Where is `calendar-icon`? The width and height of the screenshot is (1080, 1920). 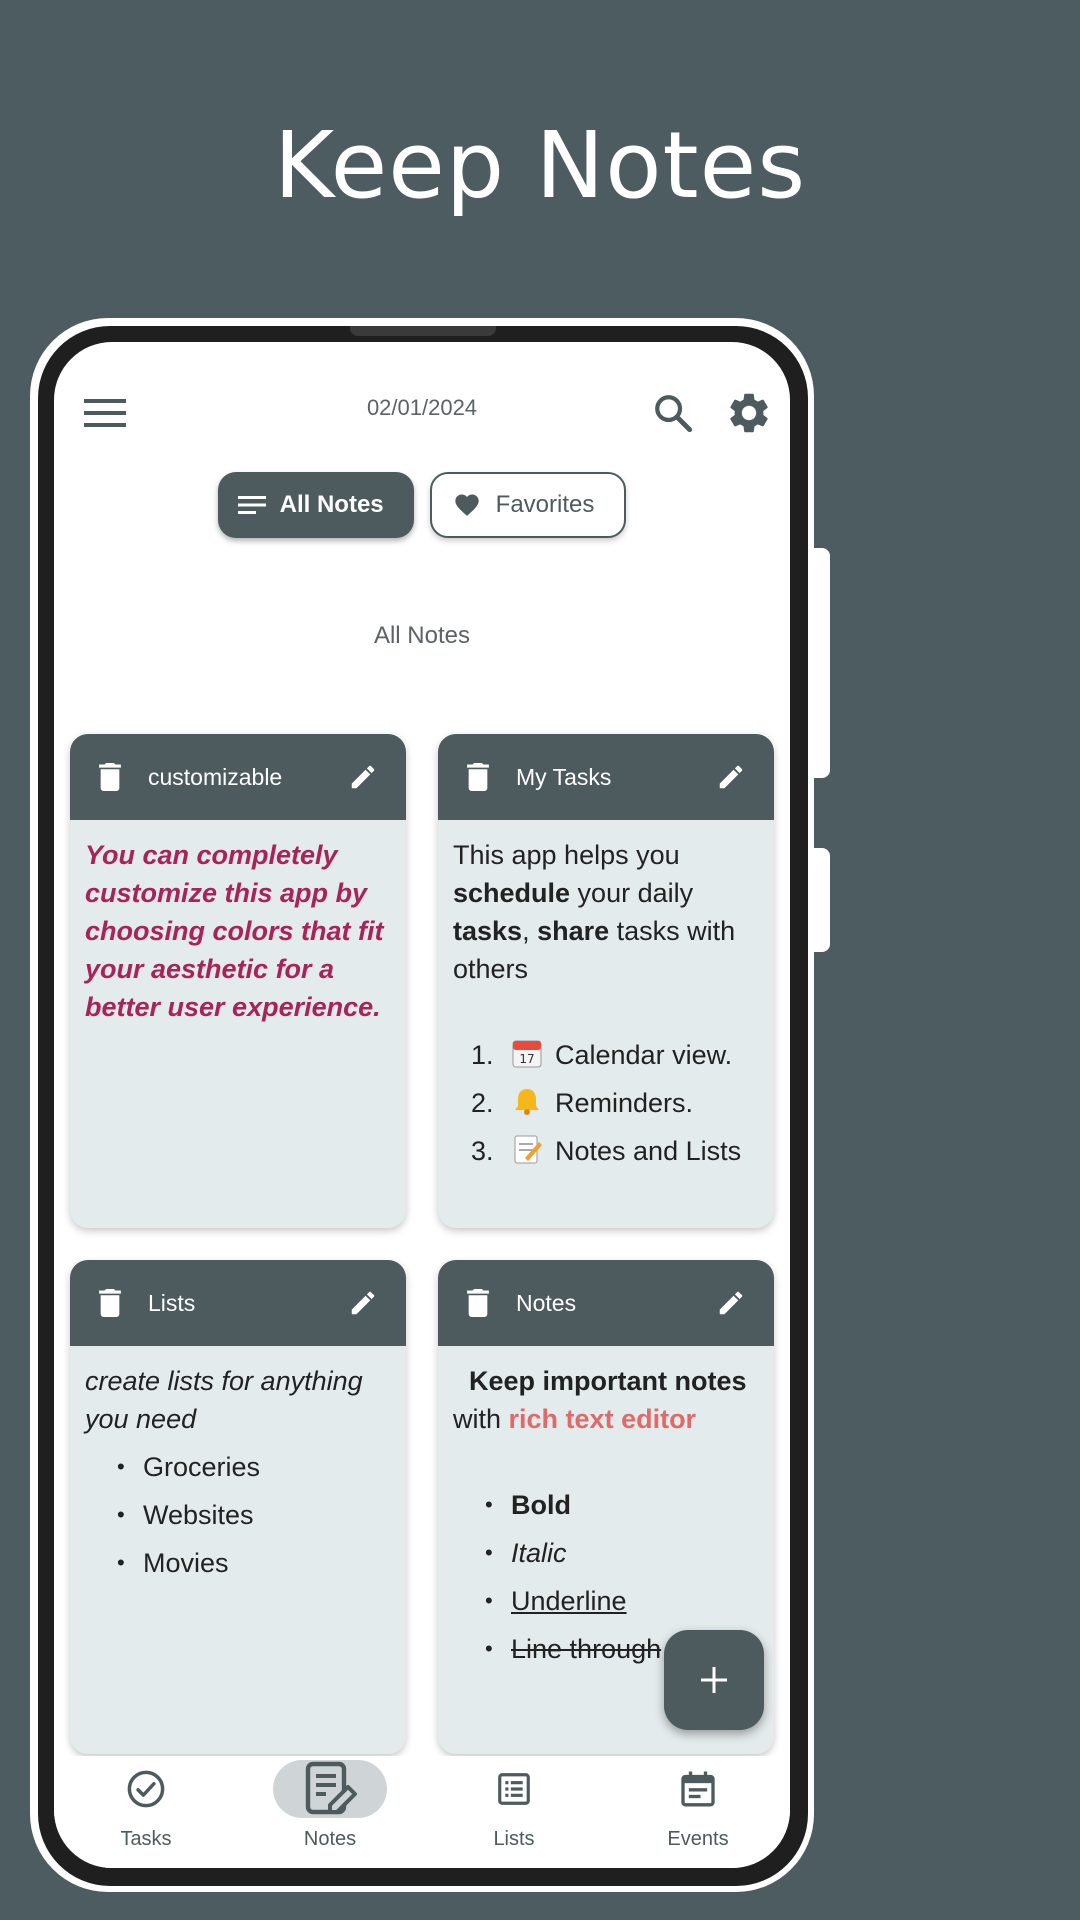
calendar-icon is located at coordinates (698, 1789).